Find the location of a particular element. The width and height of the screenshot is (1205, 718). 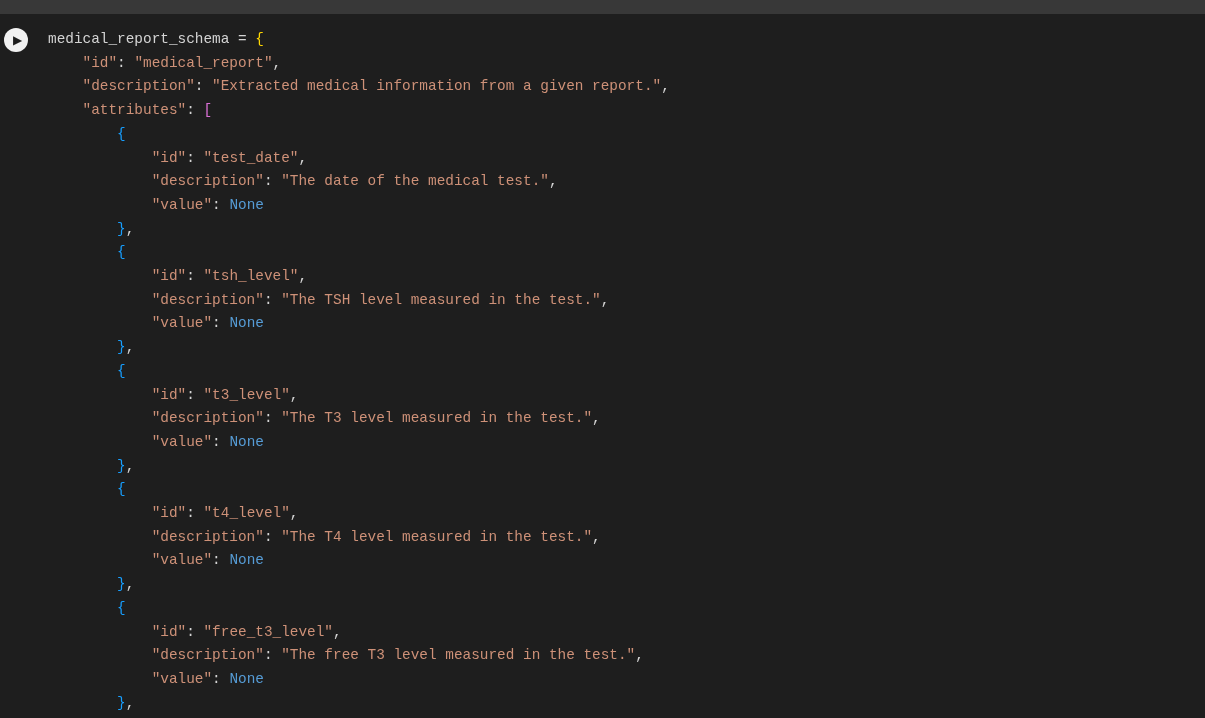

code-line: "description": "The T4 level measured in the test.", is located at coordinates (375, 537).